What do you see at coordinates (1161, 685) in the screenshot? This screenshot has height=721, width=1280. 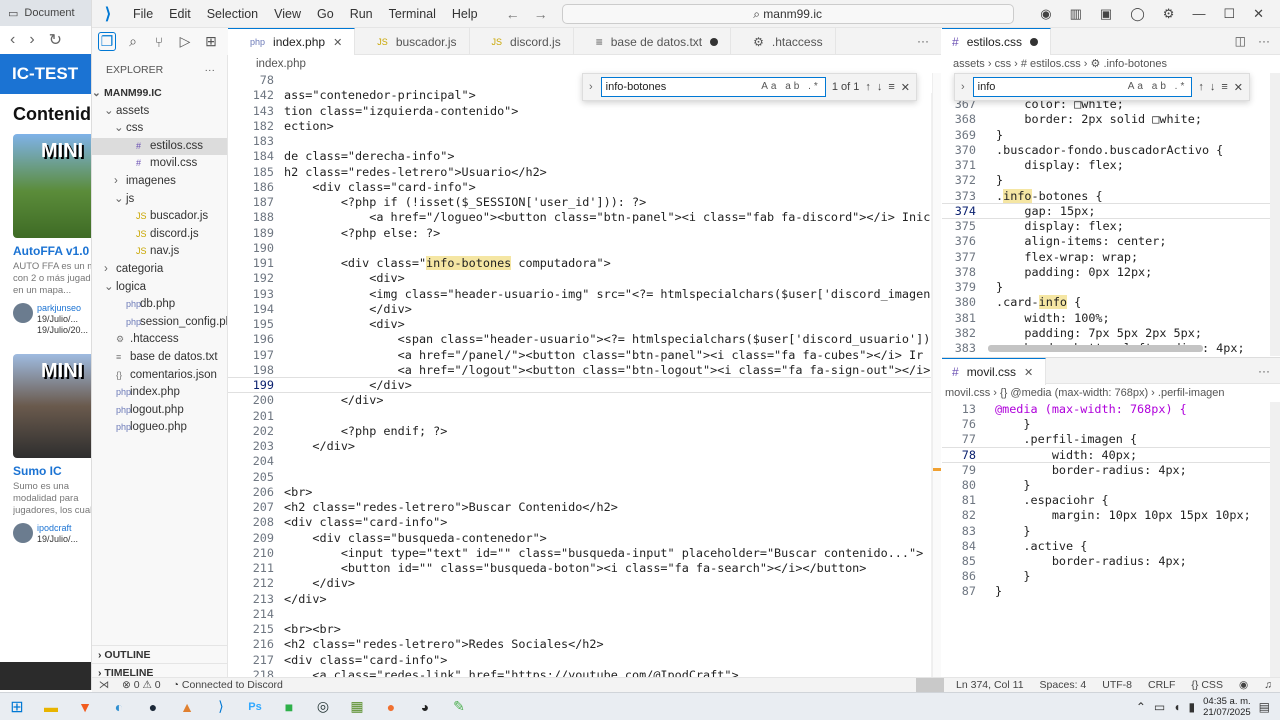 I see `line-ending: CRLF` at bounding box center [1161, 685].